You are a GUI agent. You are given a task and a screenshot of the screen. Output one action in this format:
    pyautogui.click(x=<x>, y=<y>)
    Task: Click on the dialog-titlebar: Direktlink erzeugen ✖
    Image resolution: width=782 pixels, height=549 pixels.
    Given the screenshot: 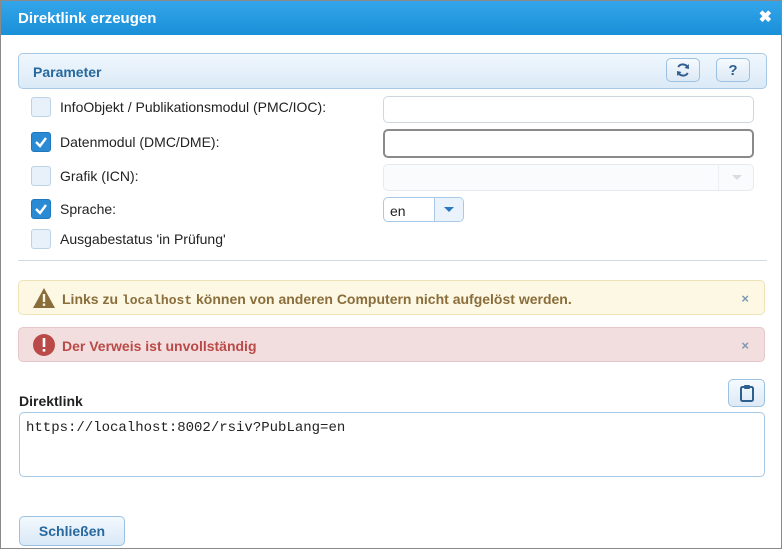 What is the action you would take?
    pyautogui.click(x=391, y=18)
    